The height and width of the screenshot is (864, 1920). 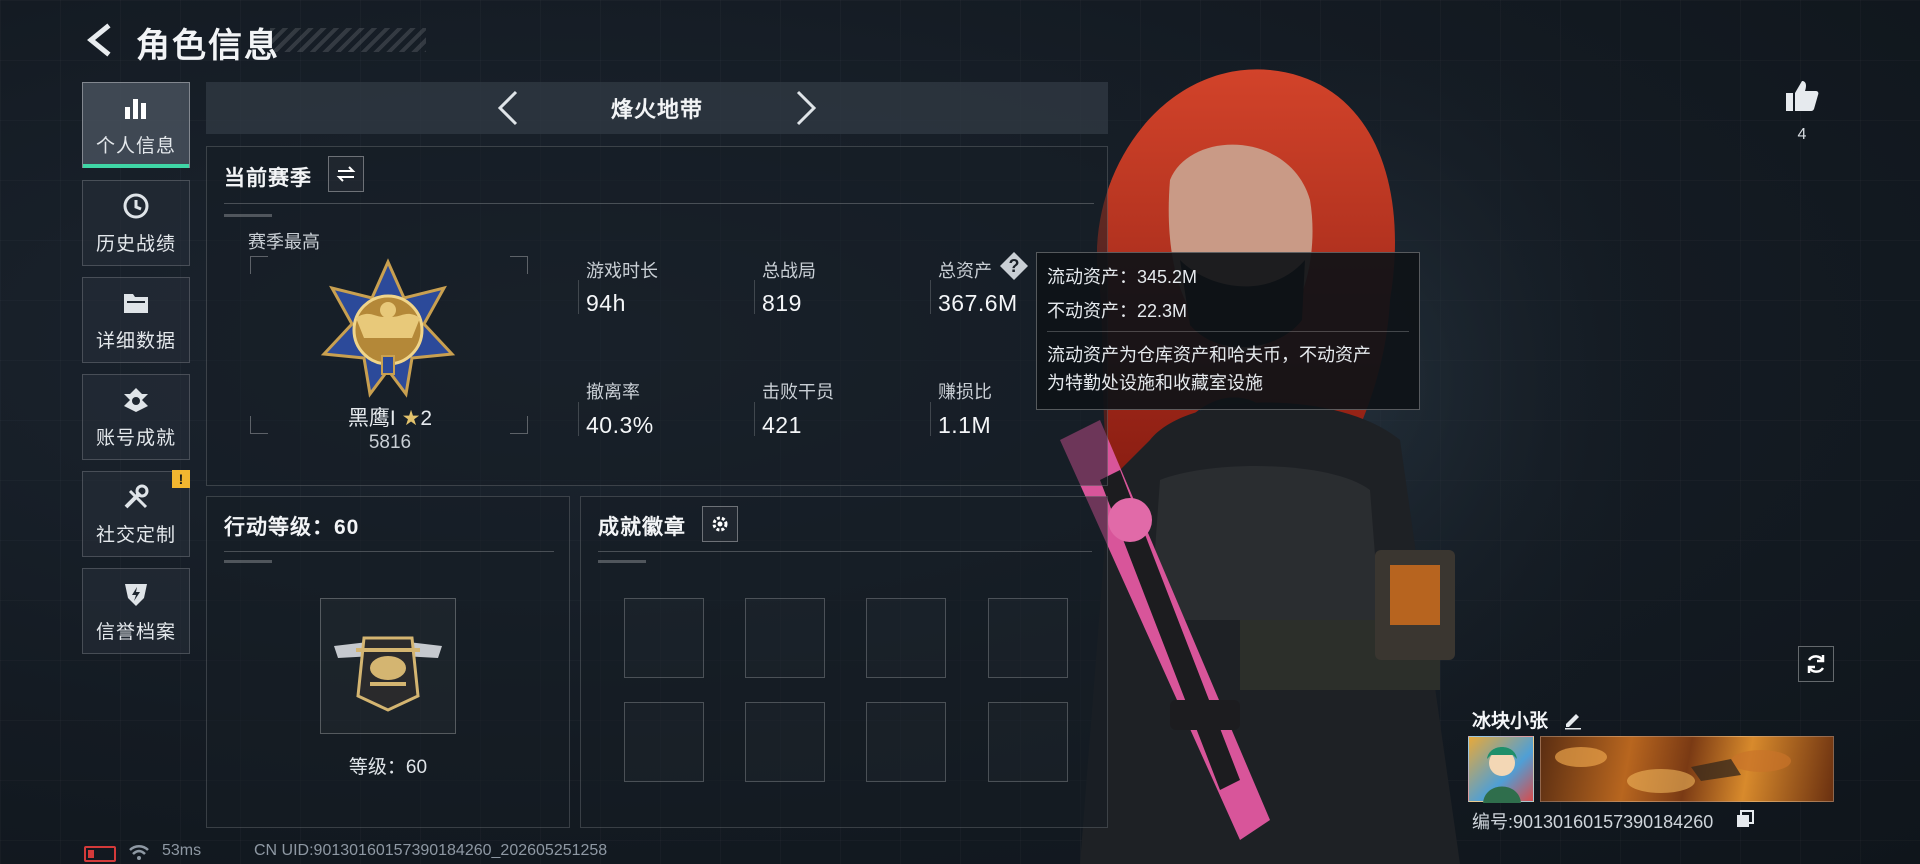 I want to click on stat-label-kills: 击败干员, so click(x=798, y=392).